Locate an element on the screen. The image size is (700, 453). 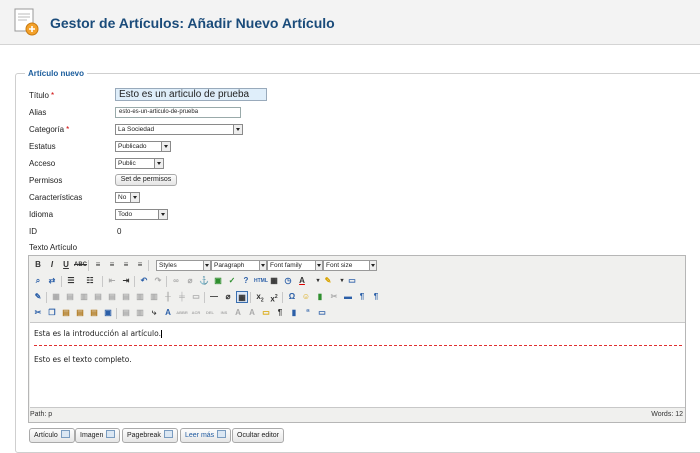
align-center-icon: ≡ is located at coordinates (112, 265).